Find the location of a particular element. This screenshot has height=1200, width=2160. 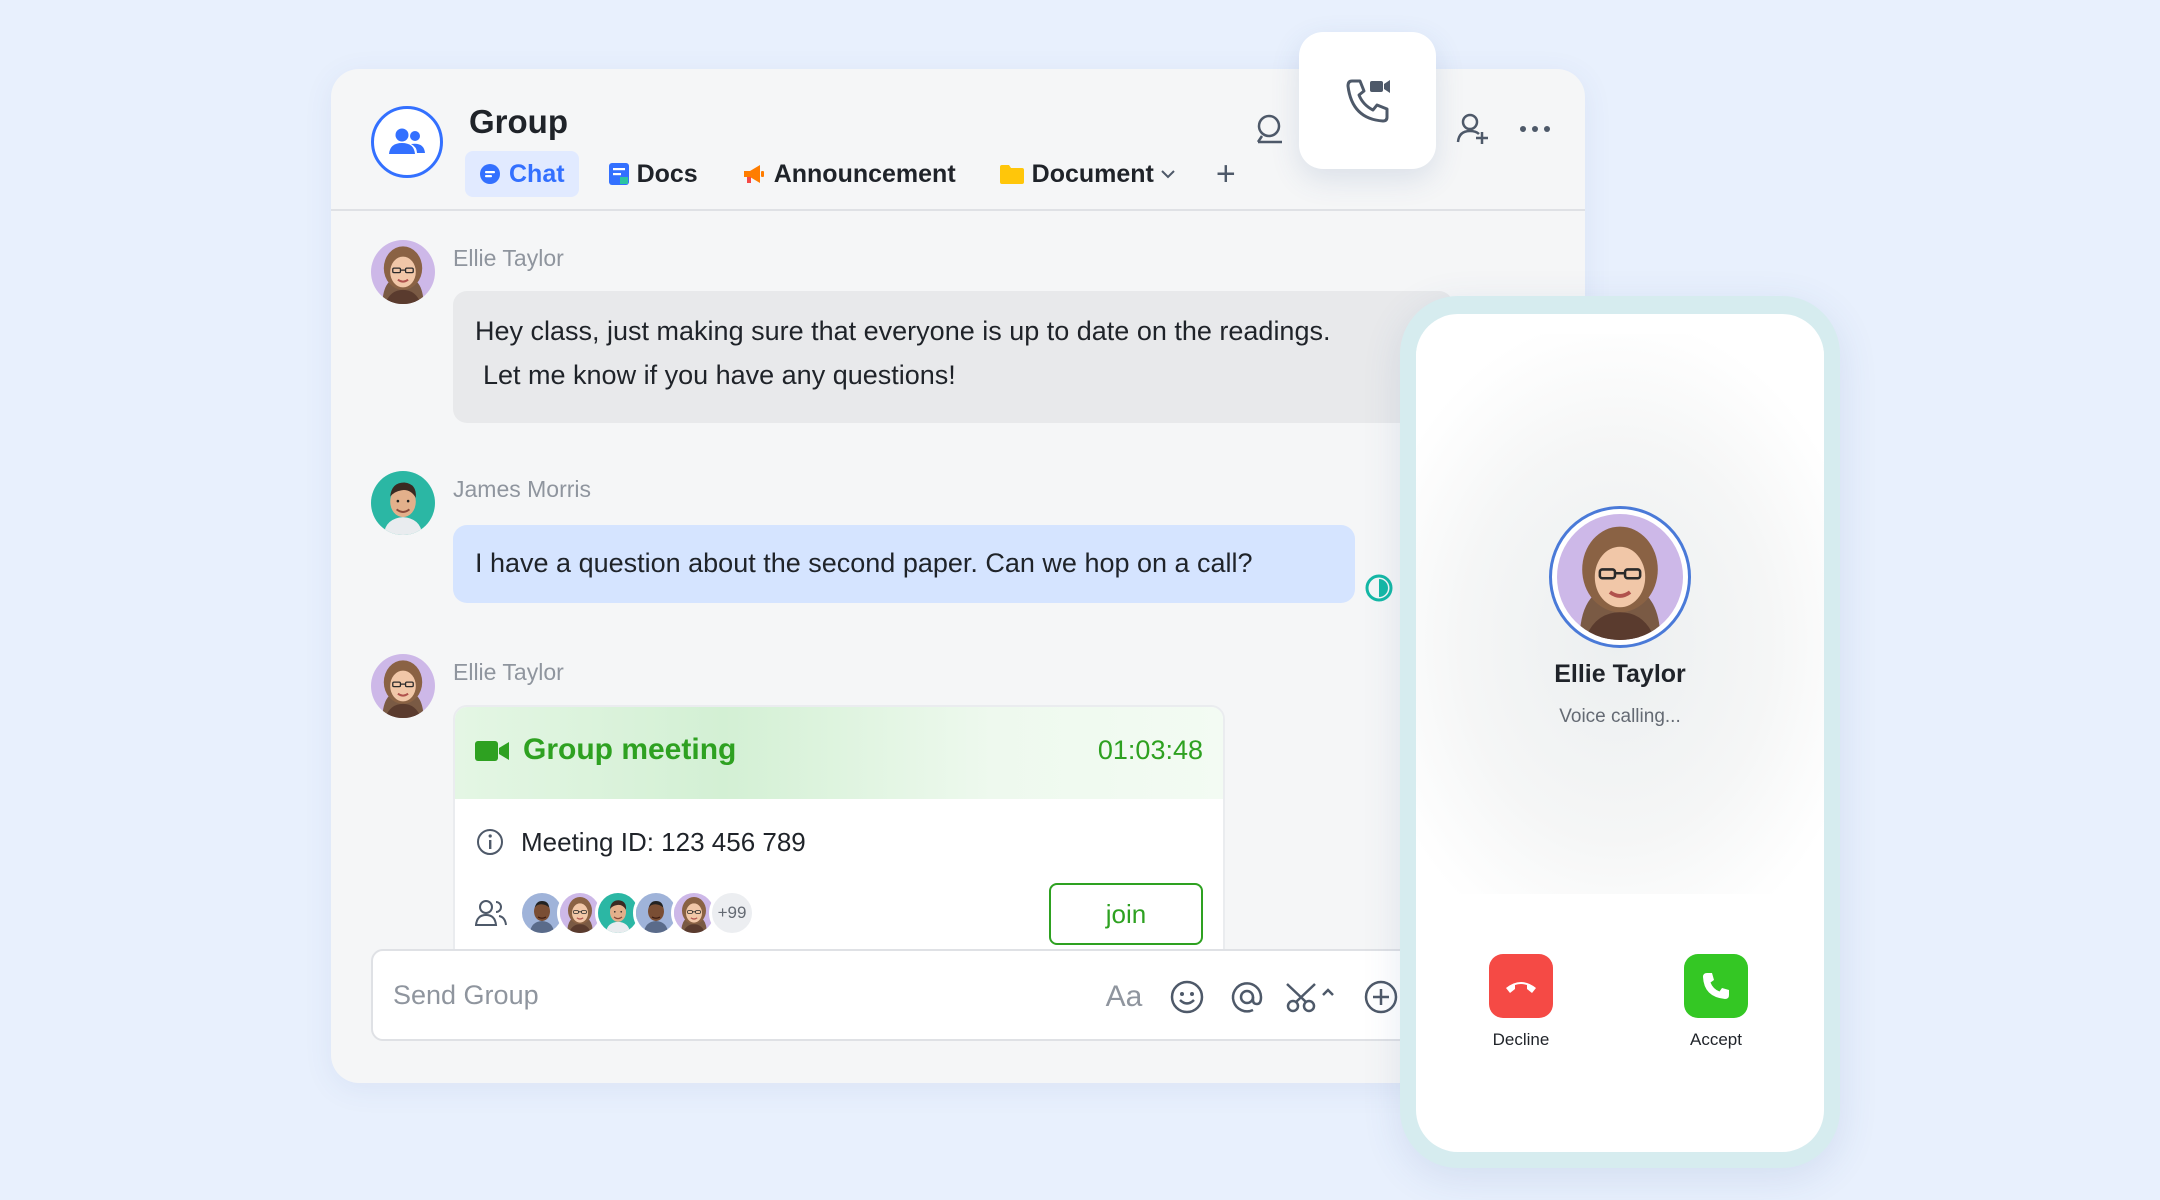

video-camera-icon is located at coordinates (492, 753).